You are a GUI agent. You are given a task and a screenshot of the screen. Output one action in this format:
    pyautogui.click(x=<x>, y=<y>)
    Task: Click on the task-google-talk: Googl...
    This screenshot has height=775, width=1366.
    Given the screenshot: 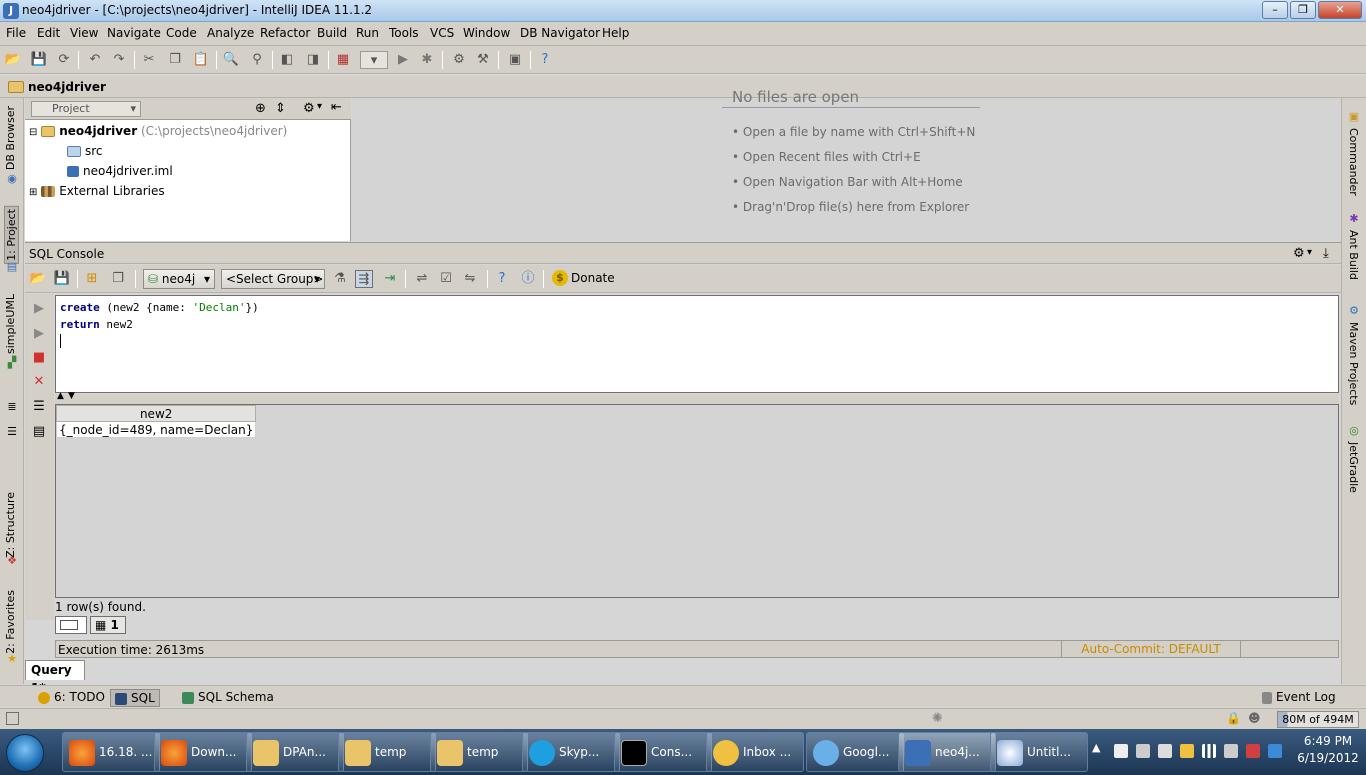 What is the action you would take?
    pyautogui.click(x=855, y=752)
    